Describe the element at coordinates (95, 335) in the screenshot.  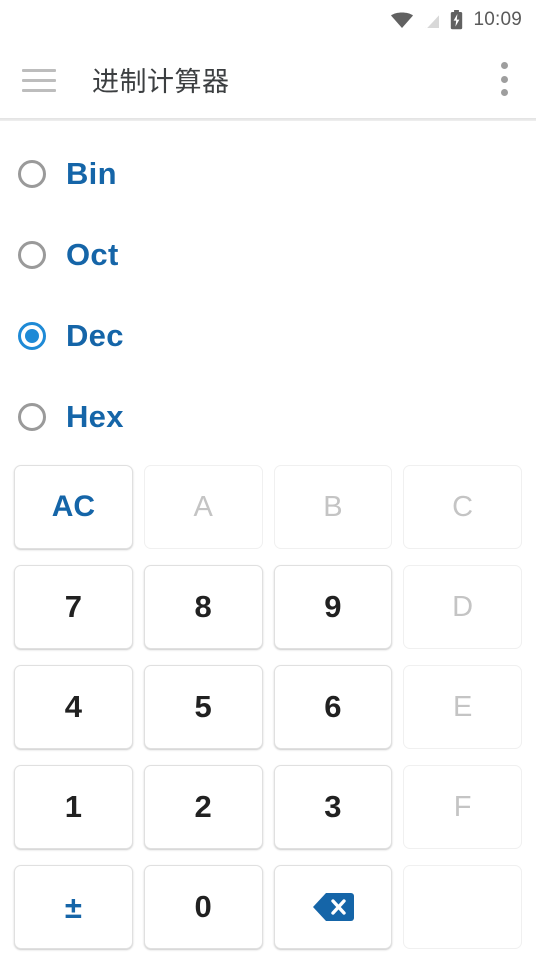
I see `radio-label: Dec` at that location.